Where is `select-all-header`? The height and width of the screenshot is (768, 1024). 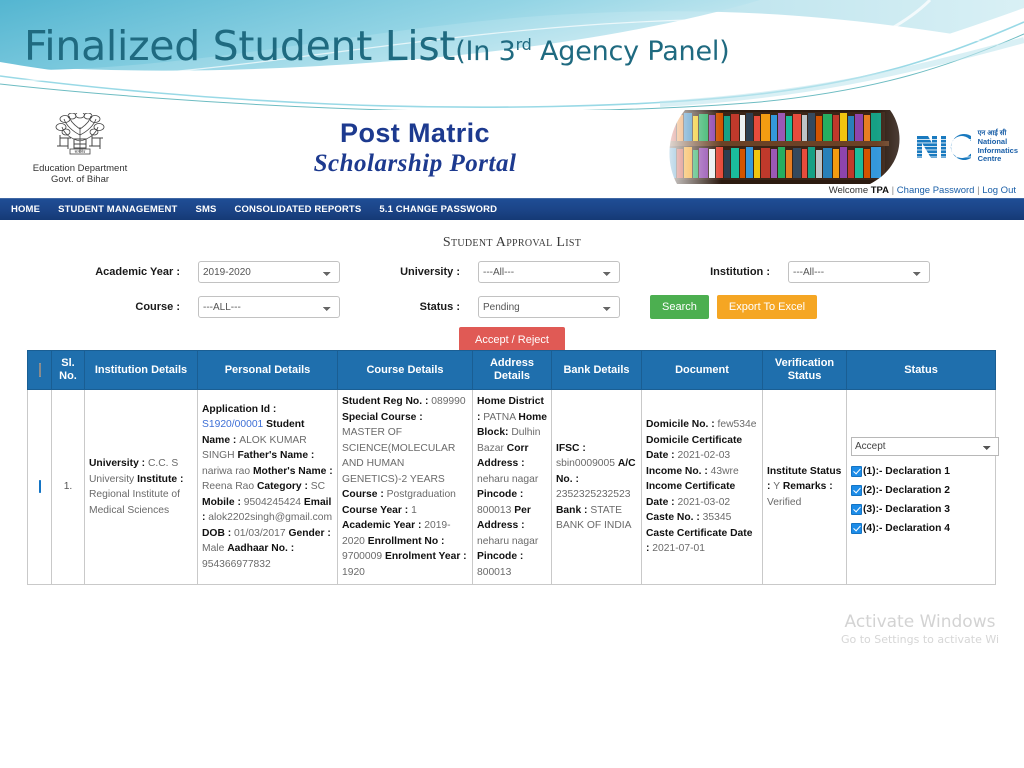
select-all-header is located at coordinates (39, 370).